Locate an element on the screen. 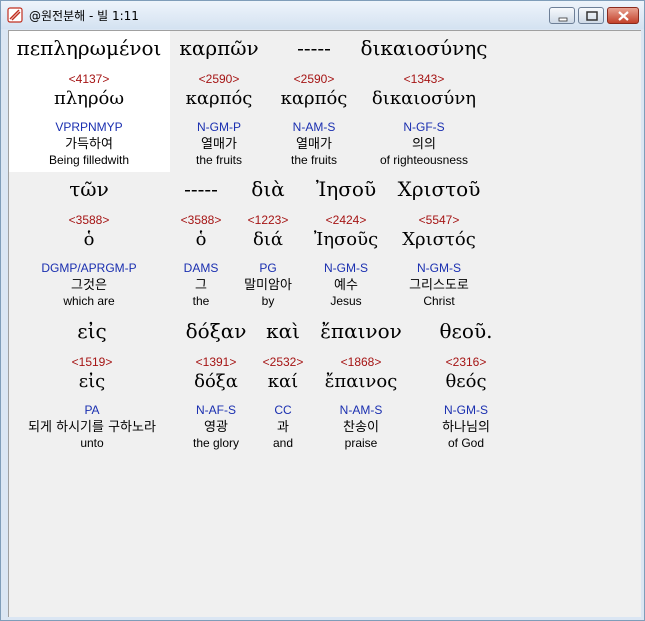  minimize-button is located at coordinates (562, 15).